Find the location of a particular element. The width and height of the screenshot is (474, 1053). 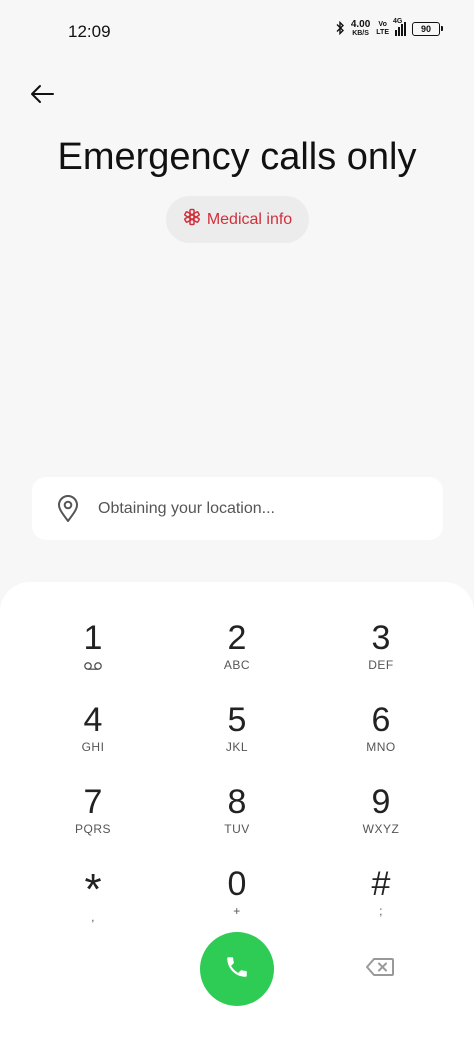

speed-unit: KB/S is located at coordinates (360, 33).